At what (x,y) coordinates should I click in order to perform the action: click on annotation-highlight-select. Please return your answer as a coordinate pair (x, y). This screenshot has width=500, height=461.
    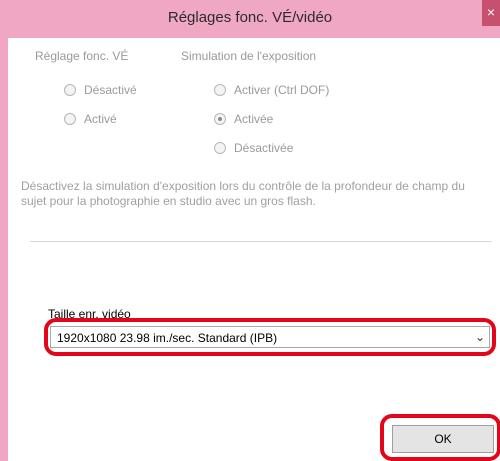
    Looking at the image, I should click on (270, 337).